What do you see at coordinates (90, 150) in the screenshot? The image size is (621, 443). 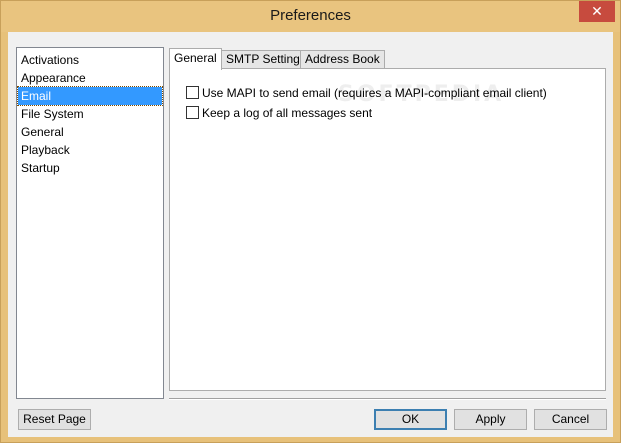 I see `category-item-playback: Playback` at bounding box center [90, 150].